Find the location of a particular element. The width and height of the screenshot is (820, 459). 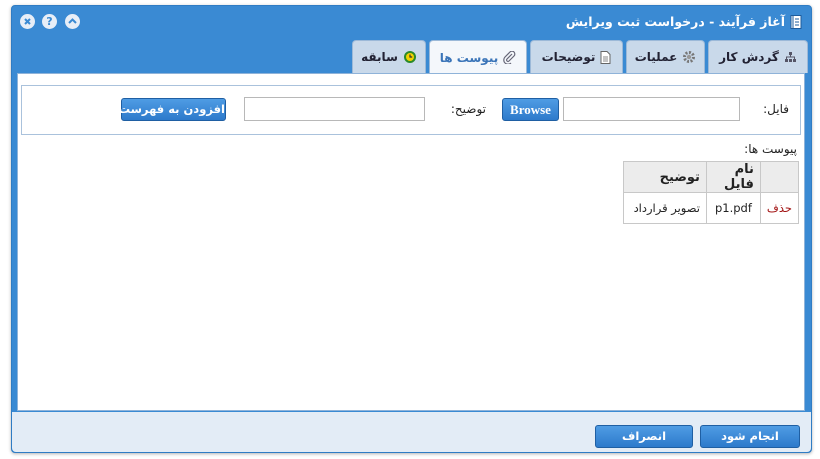

attachments-table: نام فایل توضیح حذف p1.pdf تصویر قرارداد is located at coordinates (711, 192).